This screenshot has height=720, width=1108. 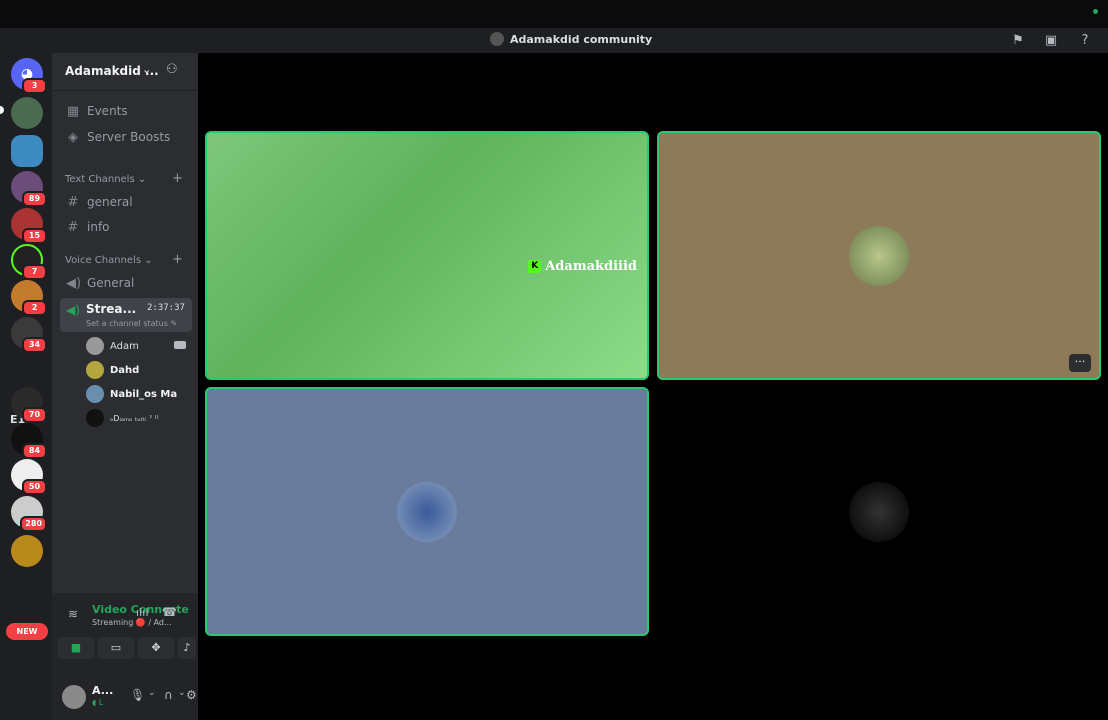 I want to click on server-header: Adamakdid ... ⌄ ⚇, so click(x=125, y=72).